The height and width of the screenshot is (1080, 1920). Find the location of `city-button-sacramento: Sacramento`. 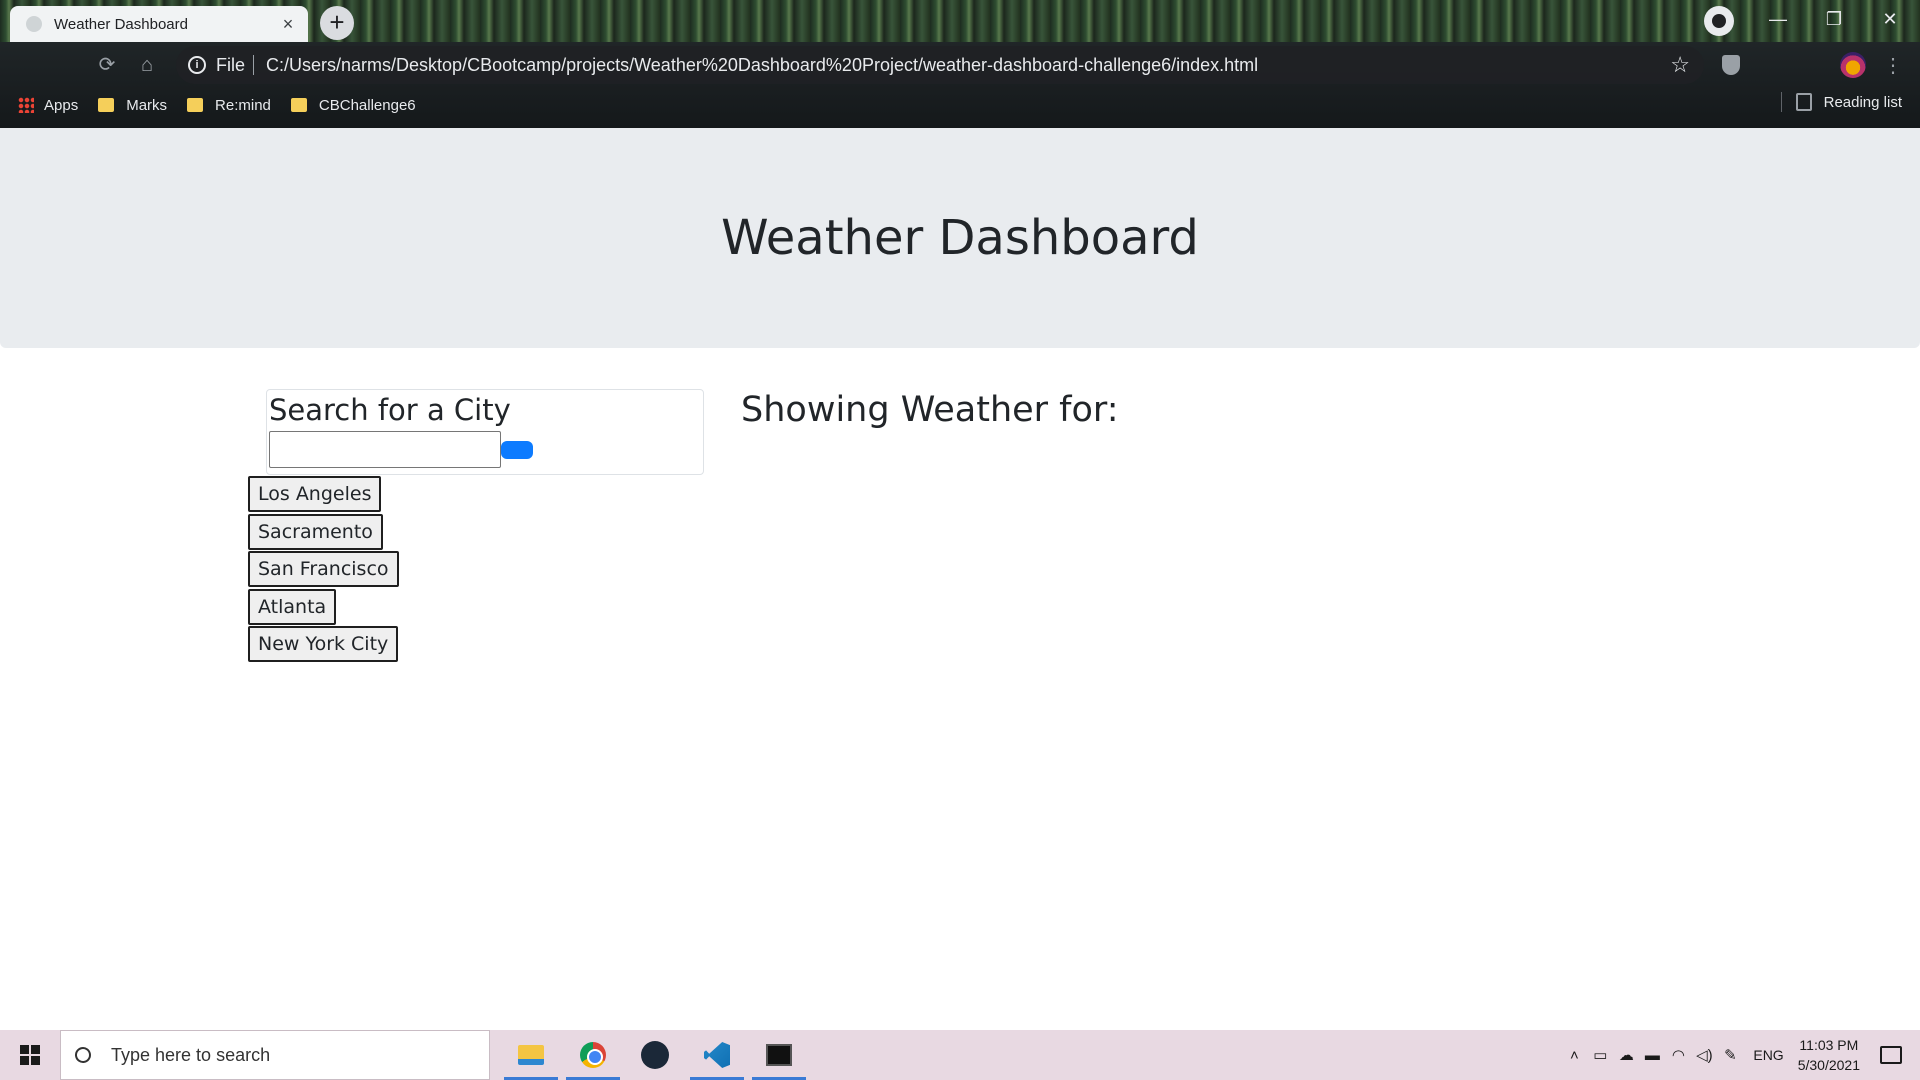

city-button-sacramento: Sacramento is located at coordinates (315, 531).